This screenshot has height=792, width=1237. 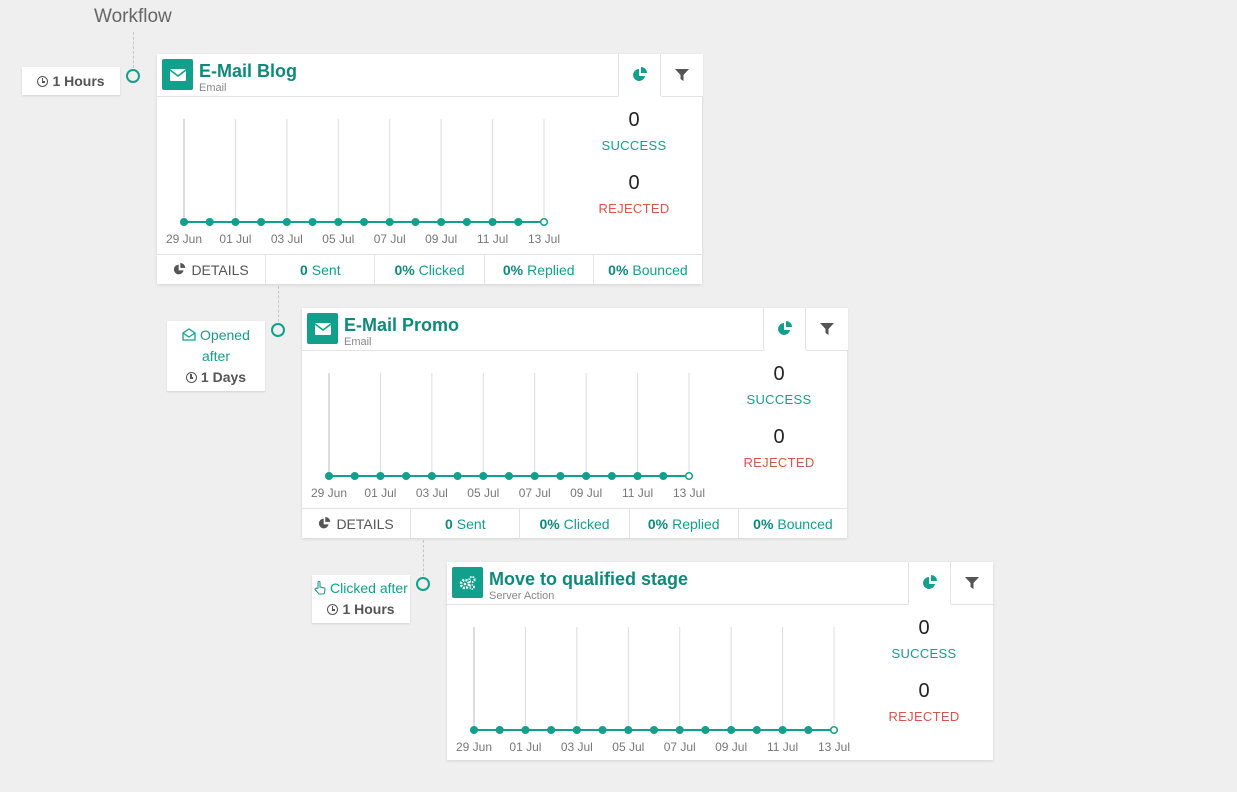 What do you see at coordinates (544, 239) in the screenshot?
I see `x-tick-label: 13 Jul` at bounding box center [544, 239].